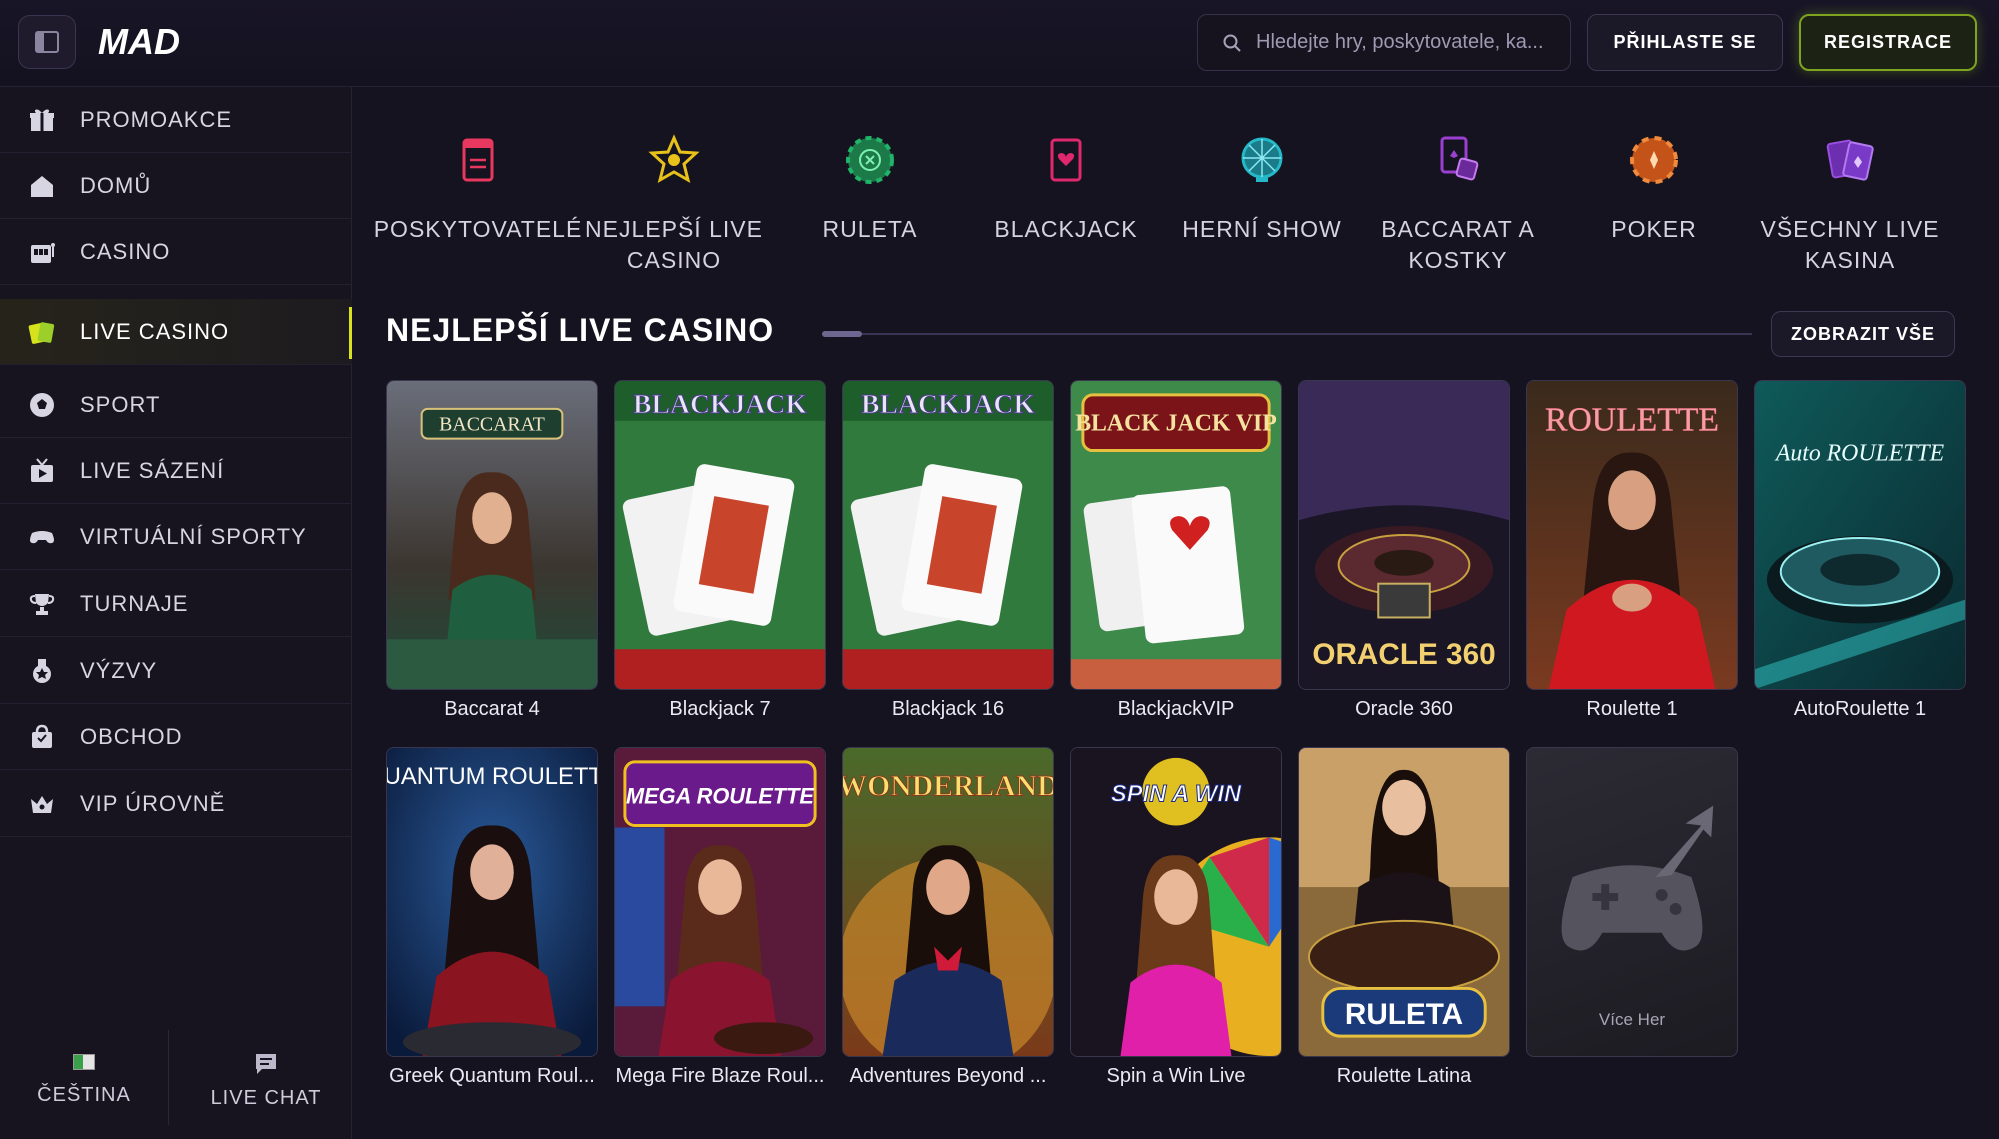 The image size is (1999, 1139). What do you see at coordinates (1176, 424) in the screenshot?
I see `svg-text: BLACK JACK VIP` at bounding box center [1176, 424].